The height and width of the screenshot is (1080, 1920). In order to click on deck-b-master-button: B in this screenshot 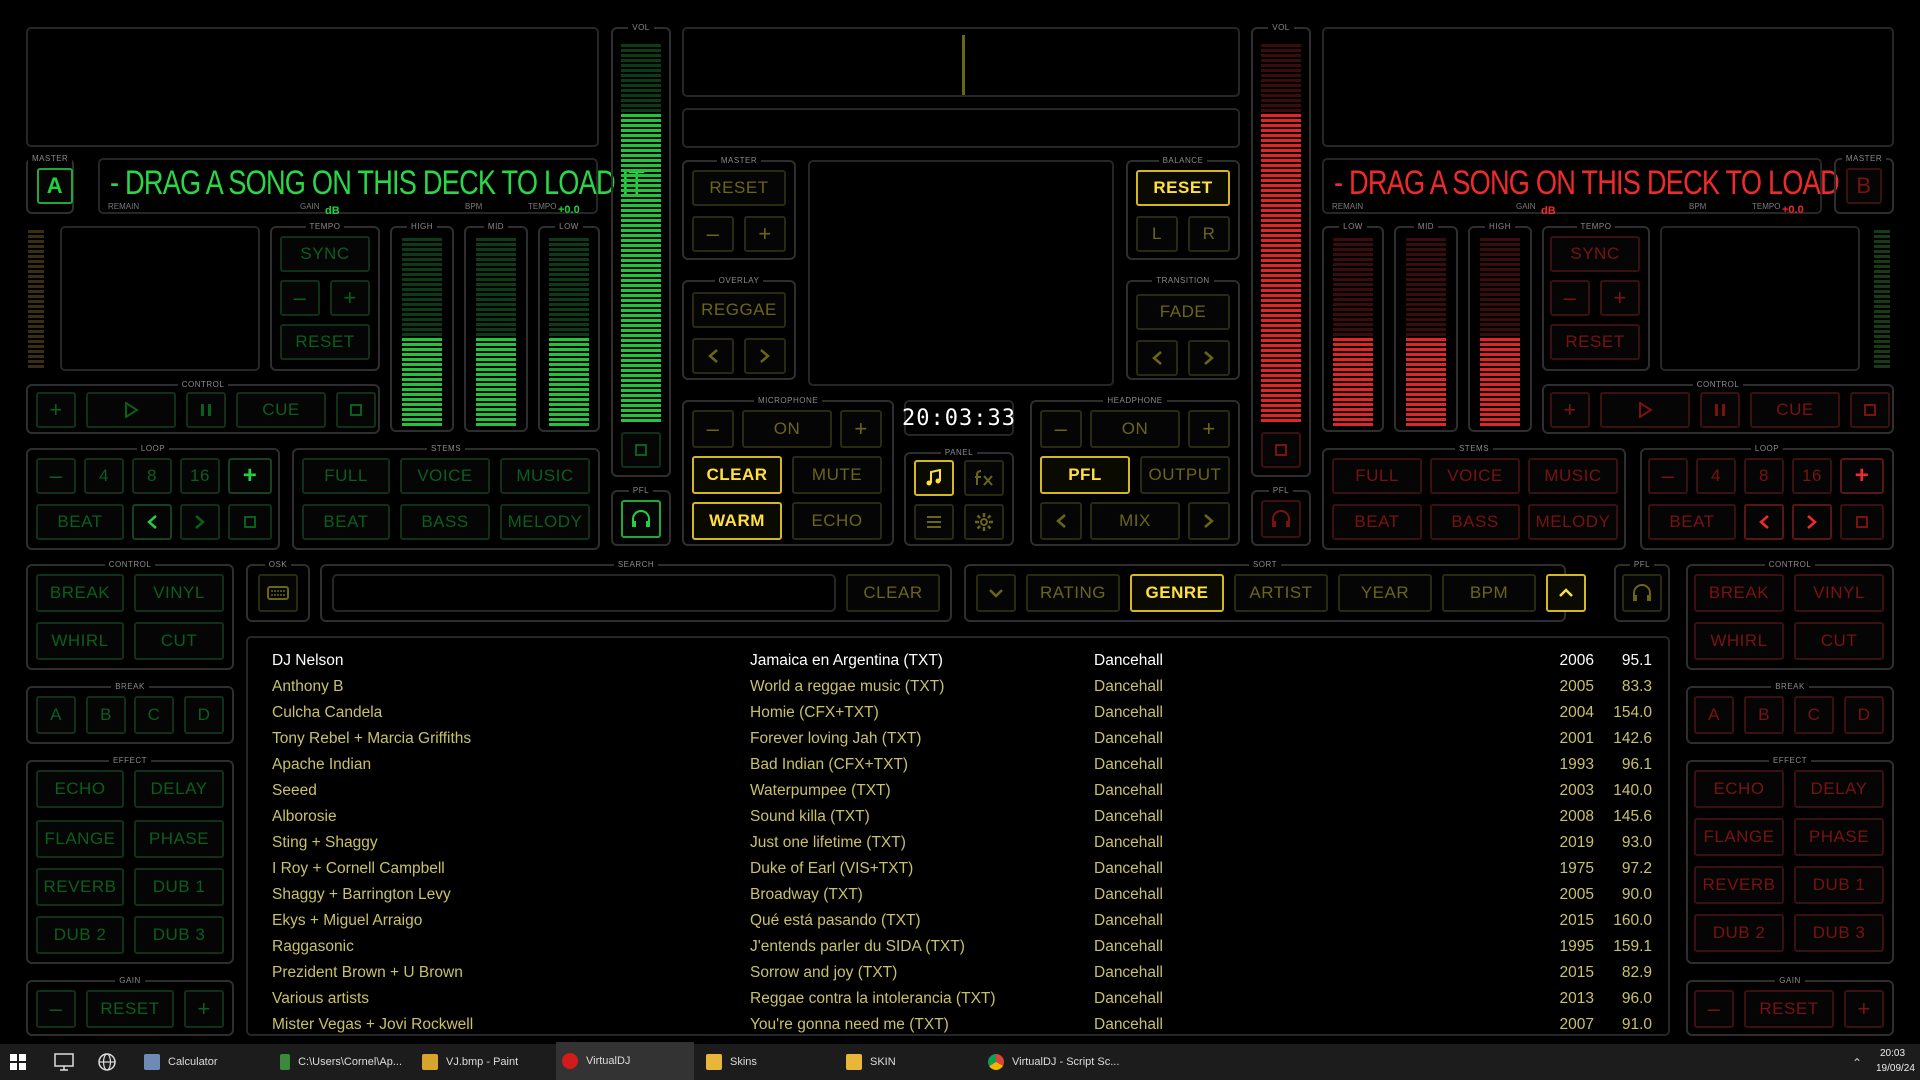, I will do `click(1864, 186)`.